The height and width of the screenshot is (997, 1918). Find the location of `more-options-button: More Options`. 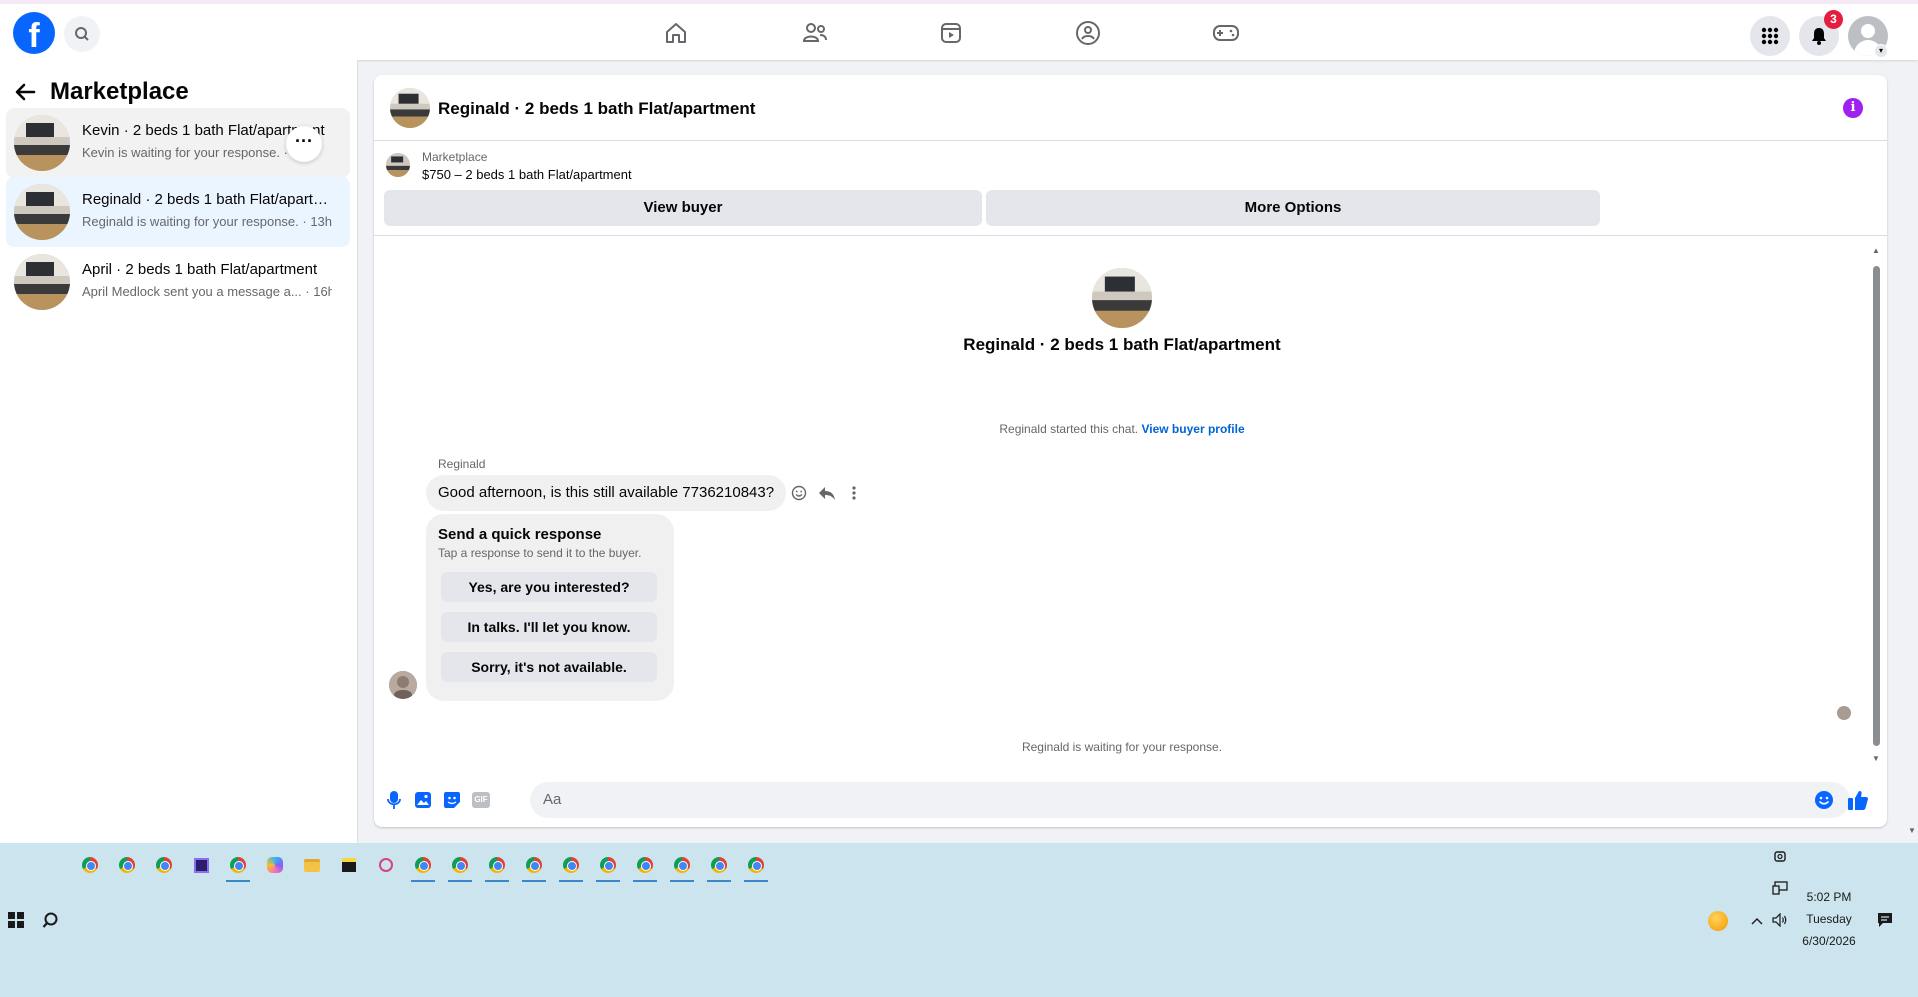

more-options-button: More Options is located at coordinates (1293, 208).